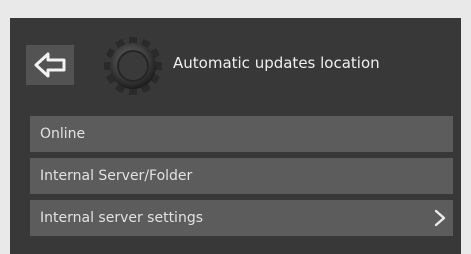 The image size is (471, 254). What do you see at coordinates (241, 134) in the screenshot?
I see `menu-item-online: Online` at bounding box center [241, 134].